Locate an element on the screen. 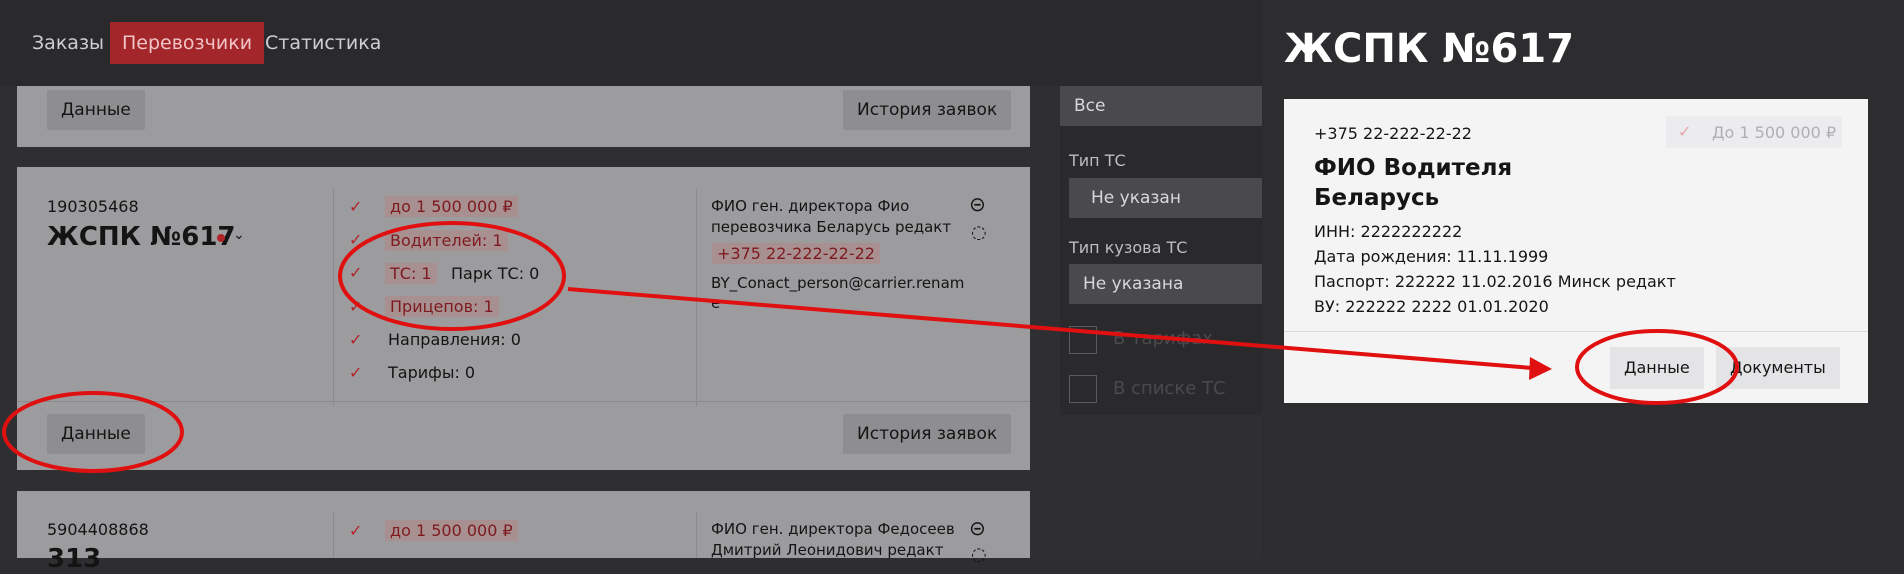 Image resolution: width=1904 pixels, height=574 pixels. driver-license: ВУ: 222222 2222 01.01.2020 is located at coordinates (1431, 306).